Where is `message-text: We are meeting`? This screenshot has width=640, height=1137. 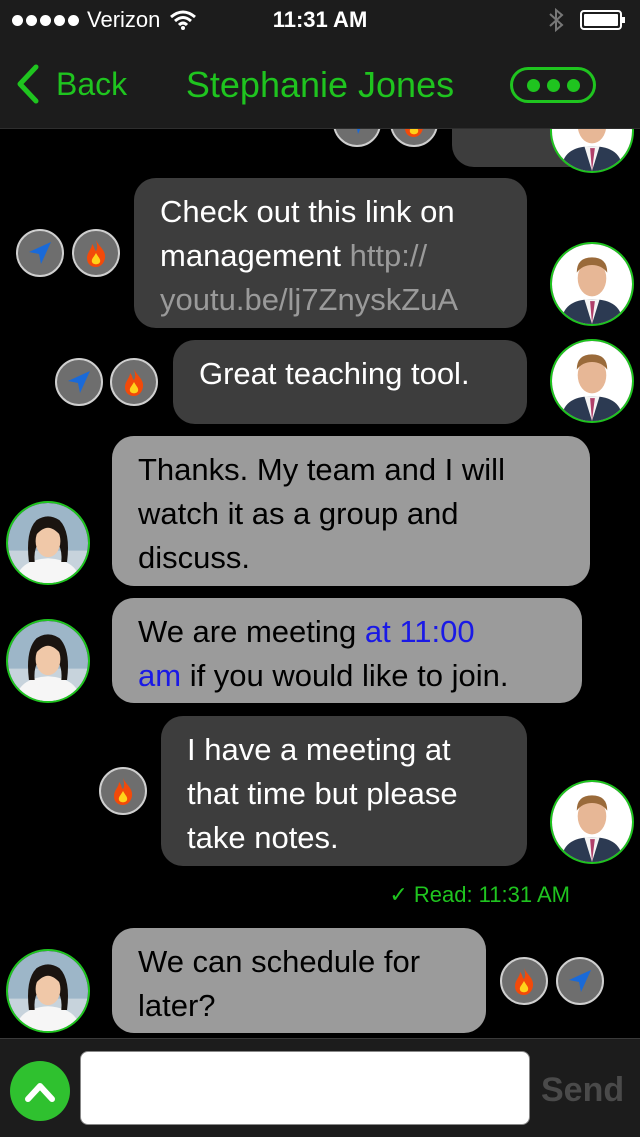
message-text: We are meeting is located at coordinates (251, 631).